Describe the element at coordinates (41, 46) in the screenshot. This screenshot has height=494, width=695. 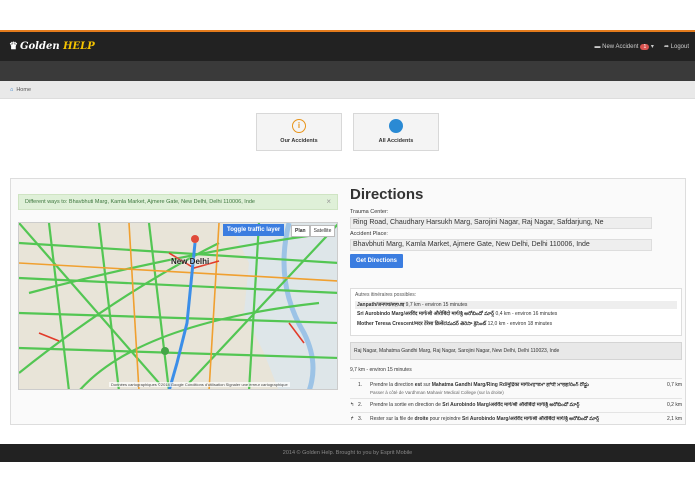
I see `brand-prefix: Golden` at that location.